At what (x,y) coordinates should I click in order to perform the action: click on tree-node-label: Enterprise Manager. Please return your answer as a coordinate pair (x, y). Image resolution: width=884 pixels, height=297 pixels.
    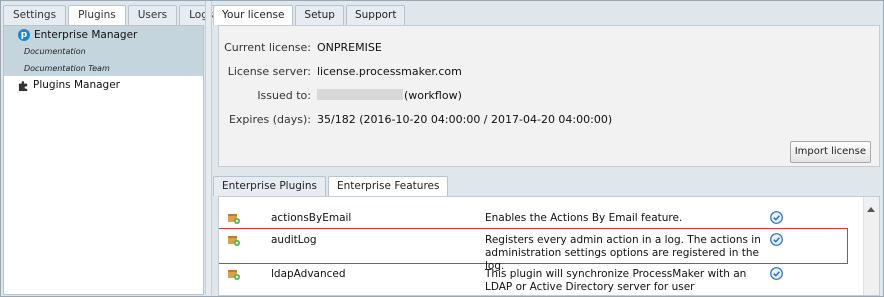
    Looking at the image, I should click on (86, 35).